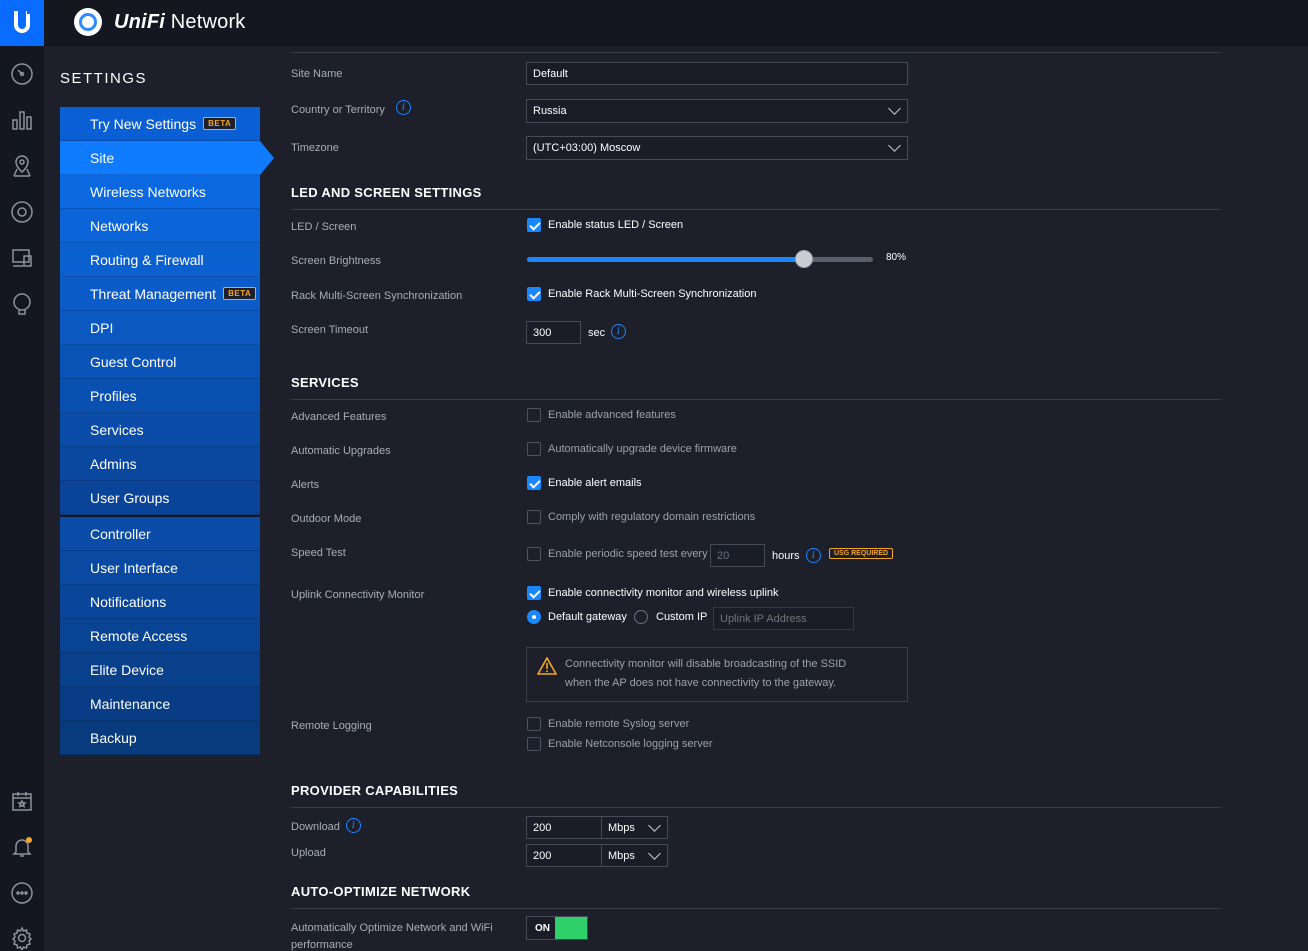  I want to click on default-gateway-radio, so click(534, 617).